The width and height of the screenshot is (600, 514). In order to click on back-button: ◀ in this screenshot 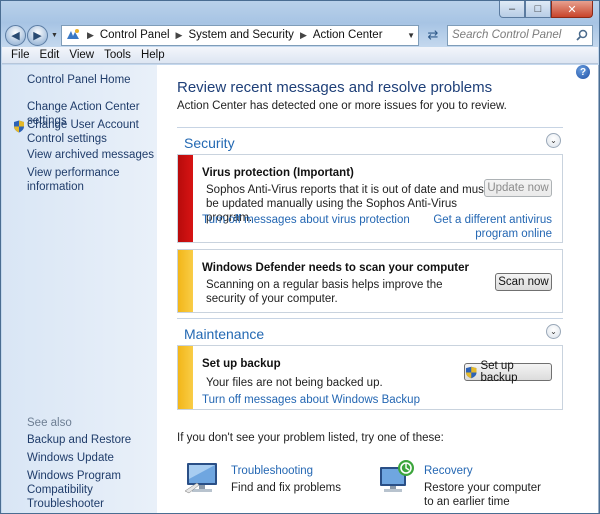, I will do `click(15, 35)`.